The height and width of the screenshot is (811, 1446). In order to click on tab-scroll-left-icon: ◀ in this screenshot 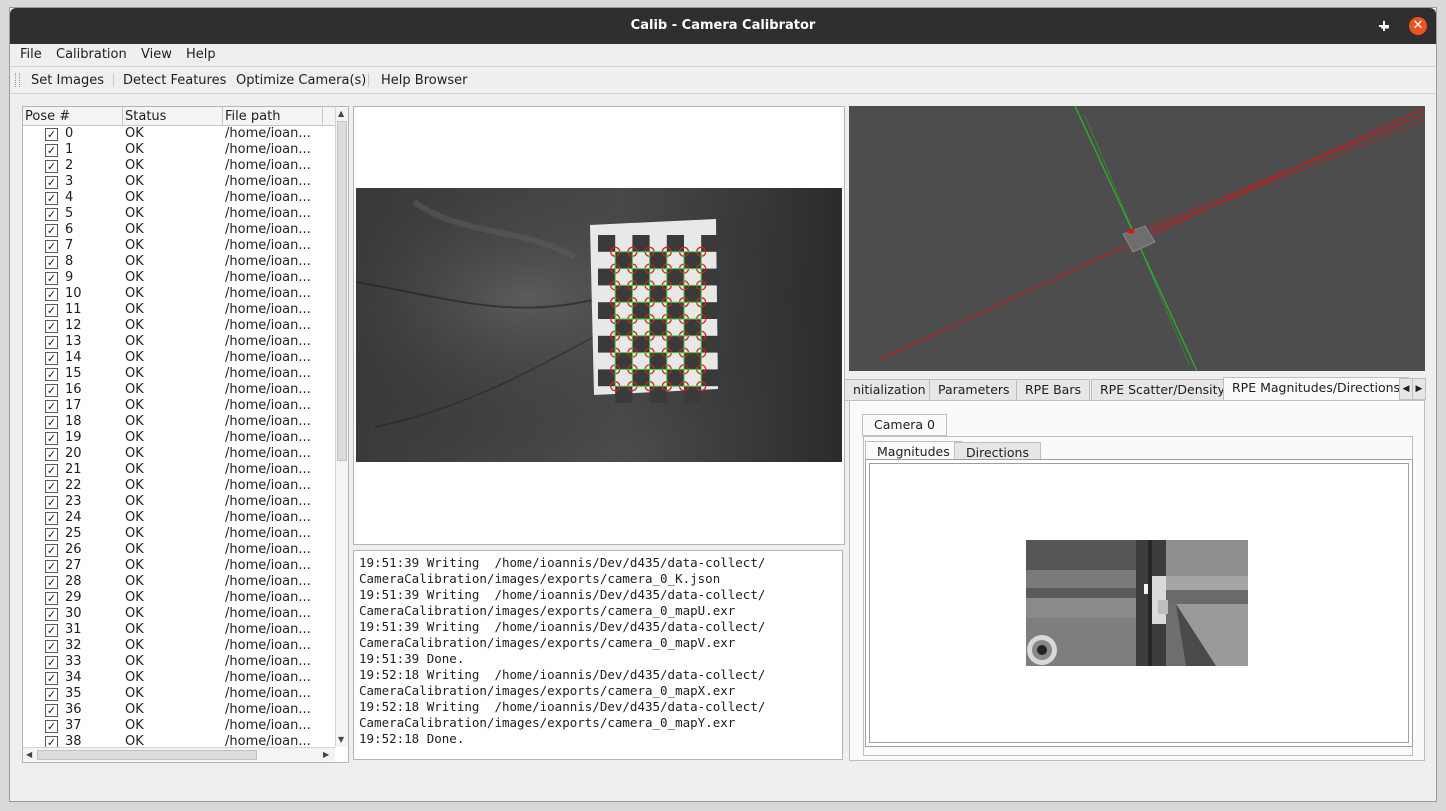, I will do `click(1406, 389)`.